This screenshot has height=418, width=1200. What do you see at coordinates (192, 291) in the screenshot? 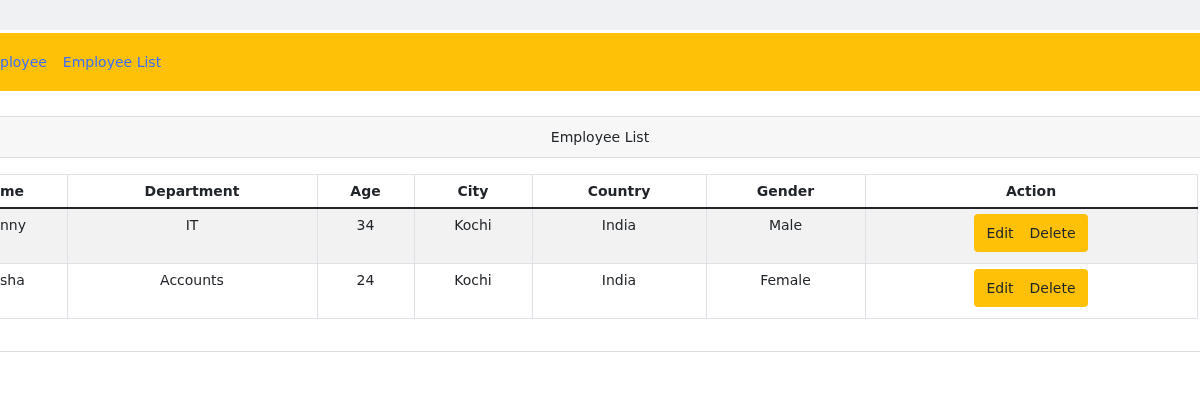
I see `table-cell: Accounts` at bounding box center [192, 291].